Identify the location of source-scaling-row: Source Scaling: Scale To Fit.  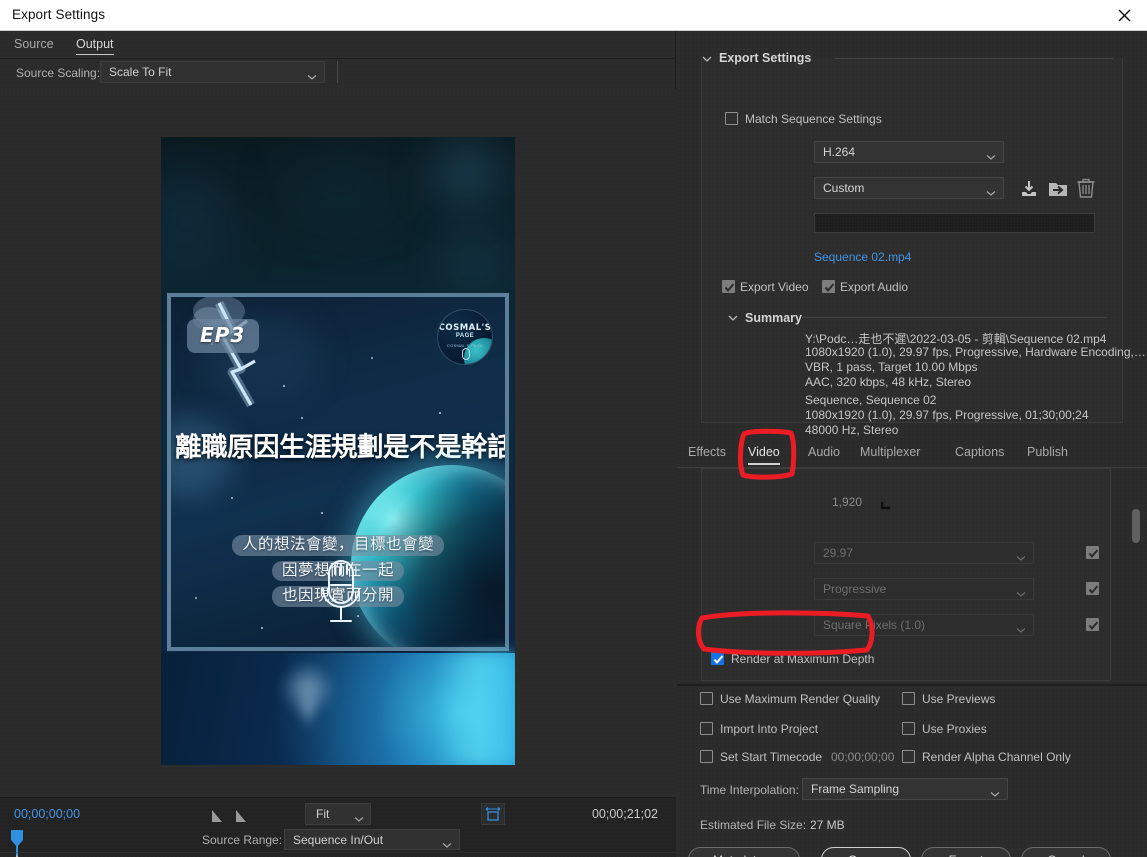
(338, 74).